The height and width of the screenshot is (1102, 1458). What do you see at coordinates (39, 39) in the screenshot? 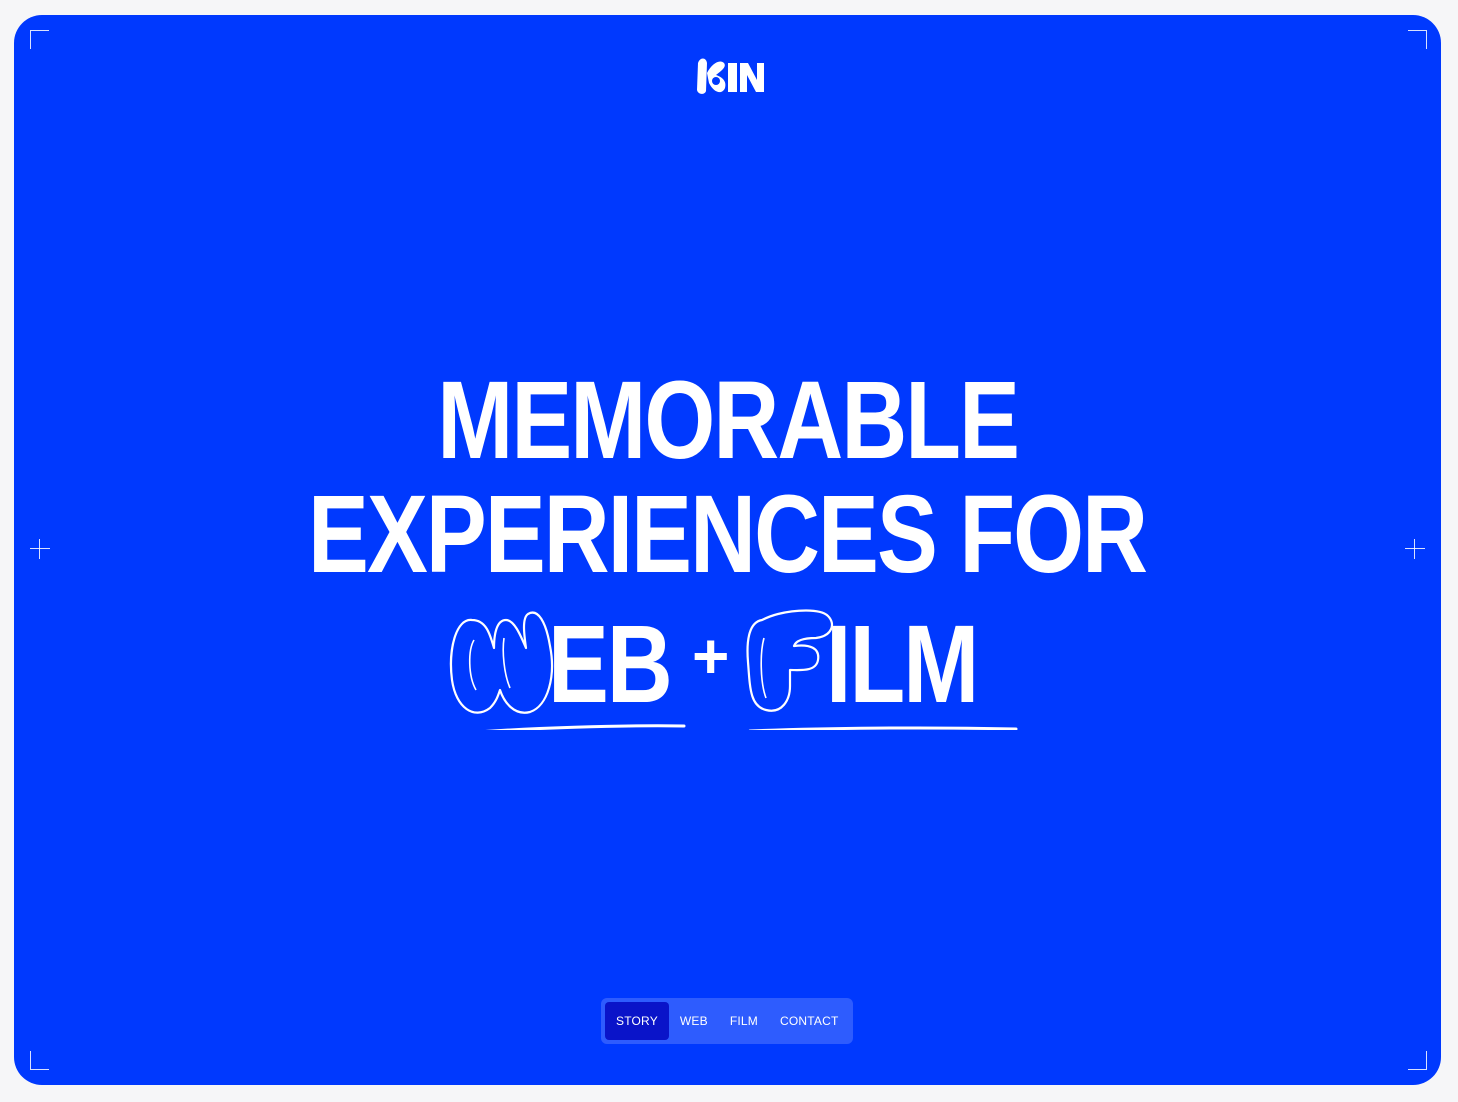
I see `corner-mark-top-left` at bounding box center [39, 39].